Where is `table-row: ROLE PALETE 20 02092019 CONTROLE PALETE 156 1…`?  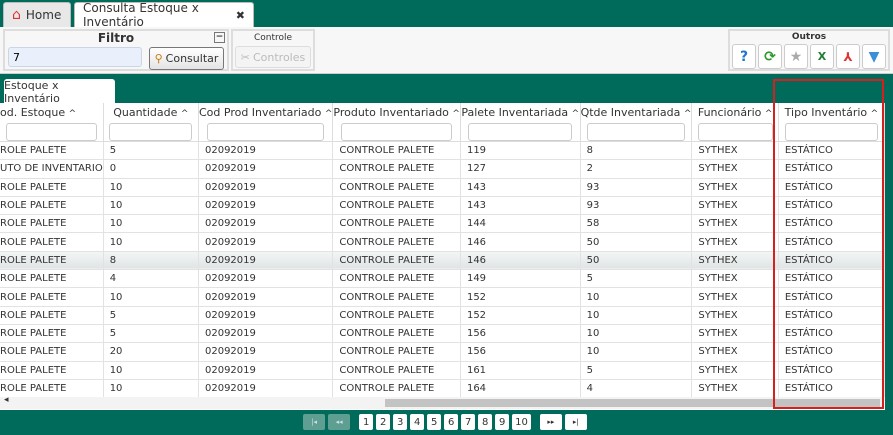
table-row: ROLE PALETE 20 02092019 CONTROLE PALETE 156 1… is located at coordinates (442, 352).